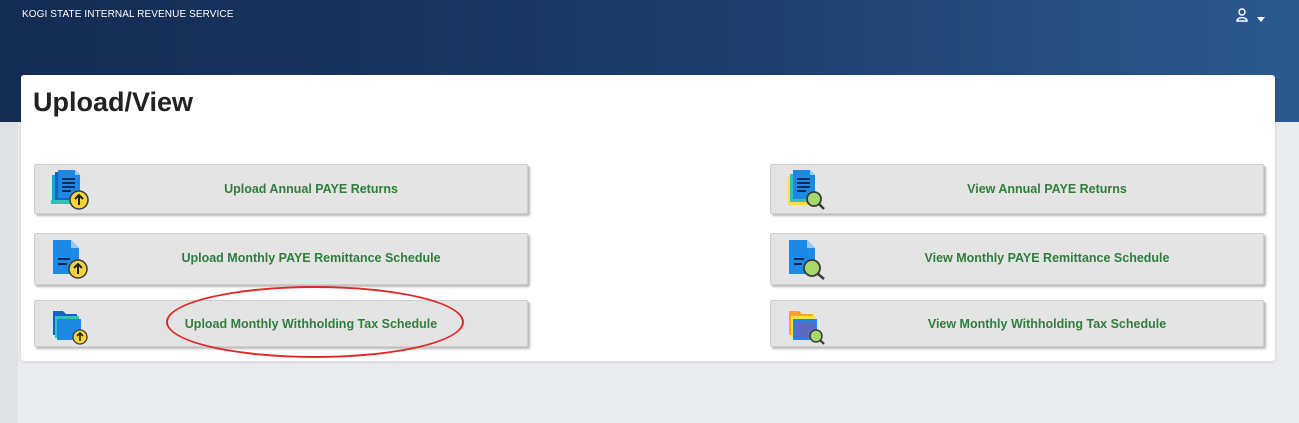 The image size is (1299, 423). Describe the element at coordinates (113, 102) in the screenshot. I see `page-title: Upload/View` at that location.